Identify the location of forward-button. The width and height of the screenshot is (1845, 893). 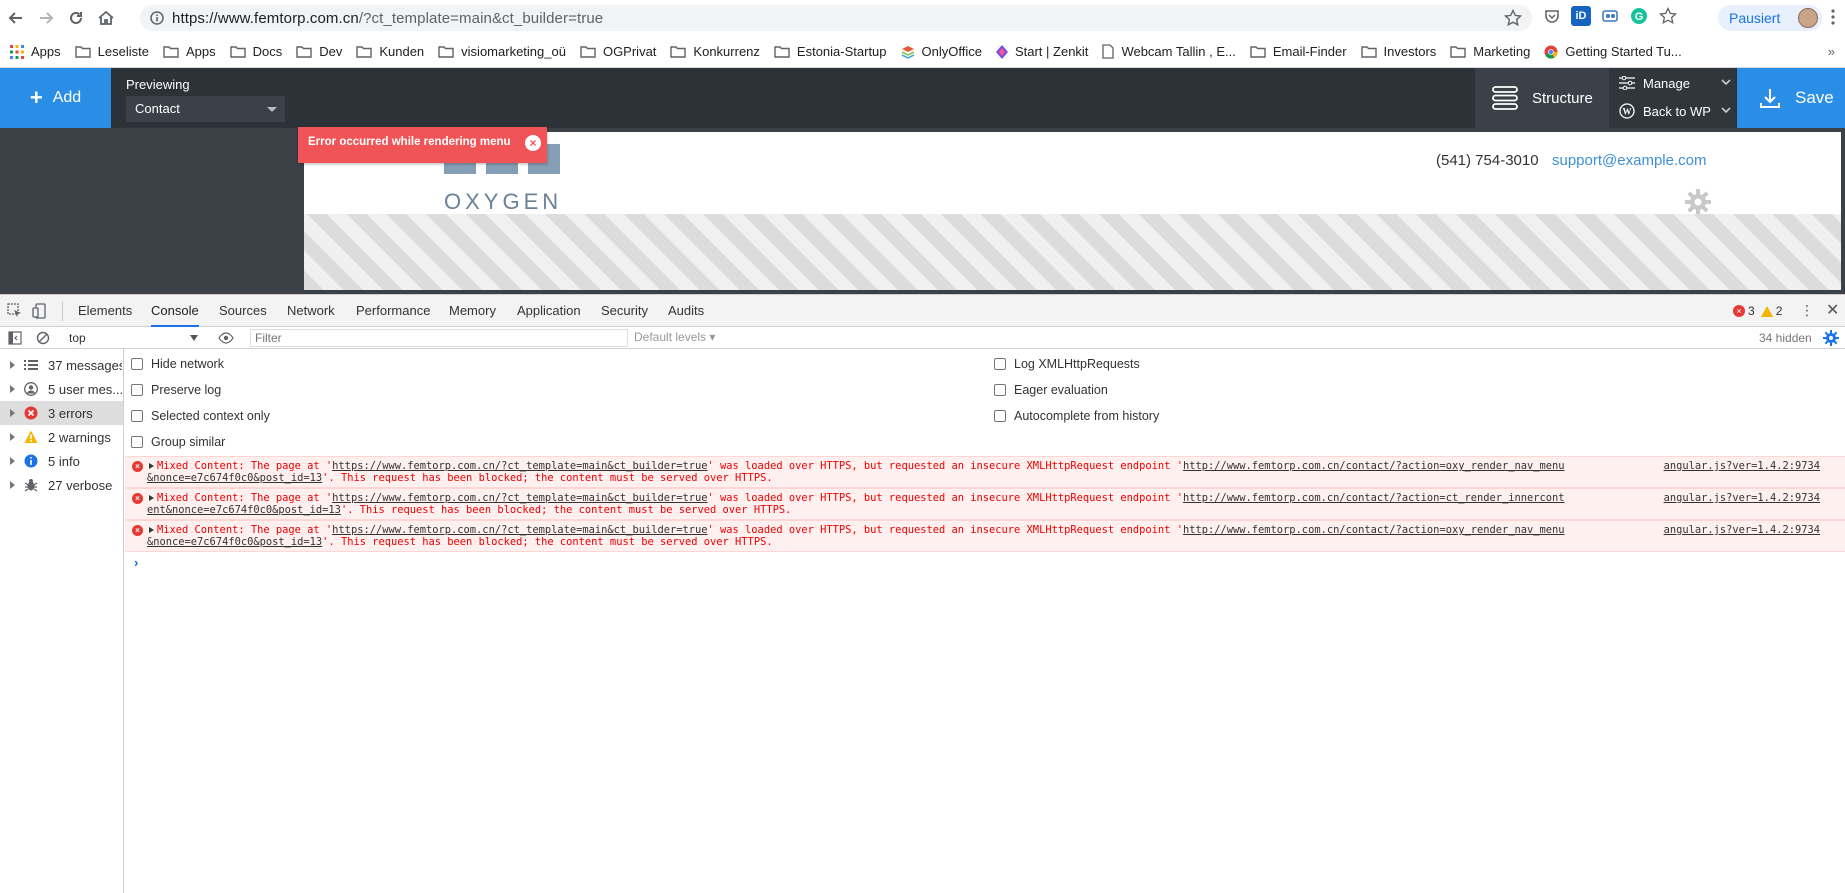
(46, 18).